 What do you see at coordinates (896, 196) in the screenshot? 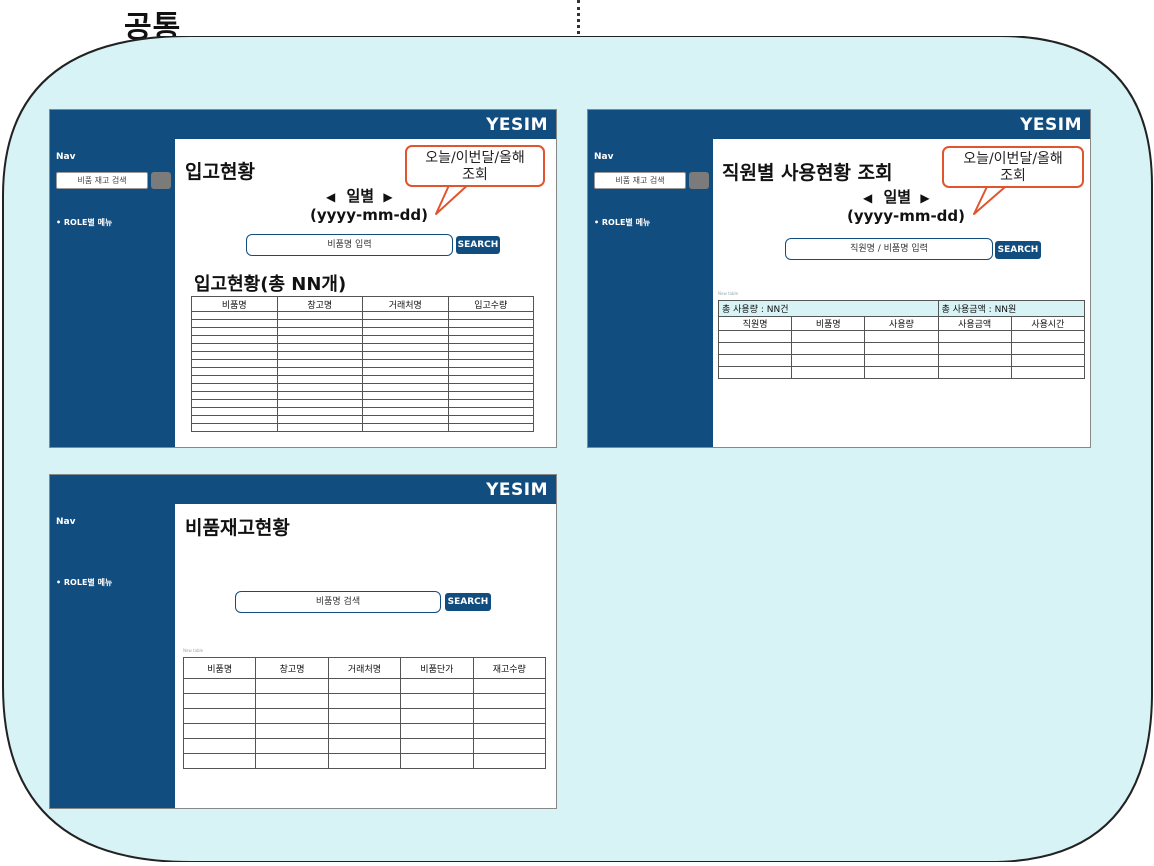
I see `date-navigator: ◀ 일별 ▶` at bounding box center [896, 196].